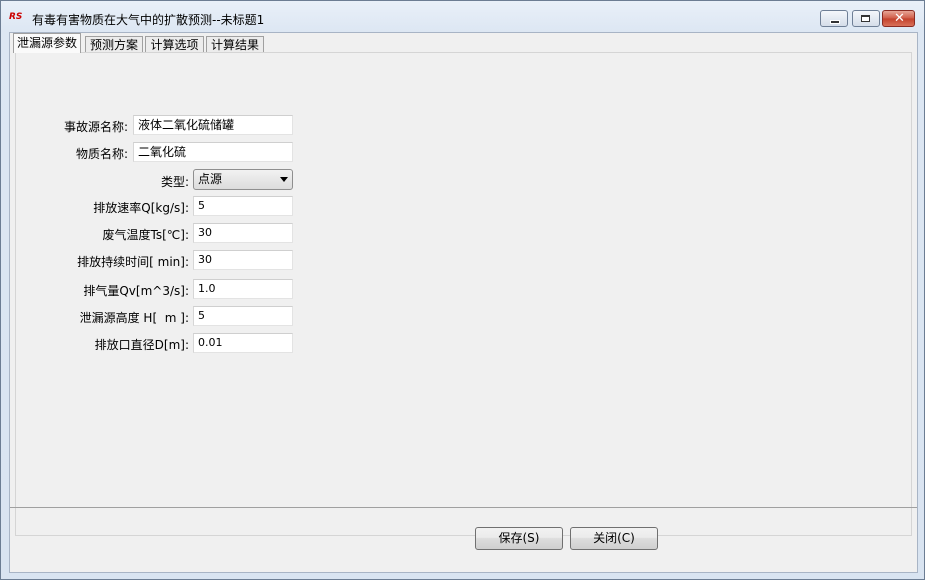  Describe the element at coordinates (462, 17) in the screenshot. I see `title-bar: RS 有毒有害物质在大气中的扩散预测--未标题1 ✕` at that location.